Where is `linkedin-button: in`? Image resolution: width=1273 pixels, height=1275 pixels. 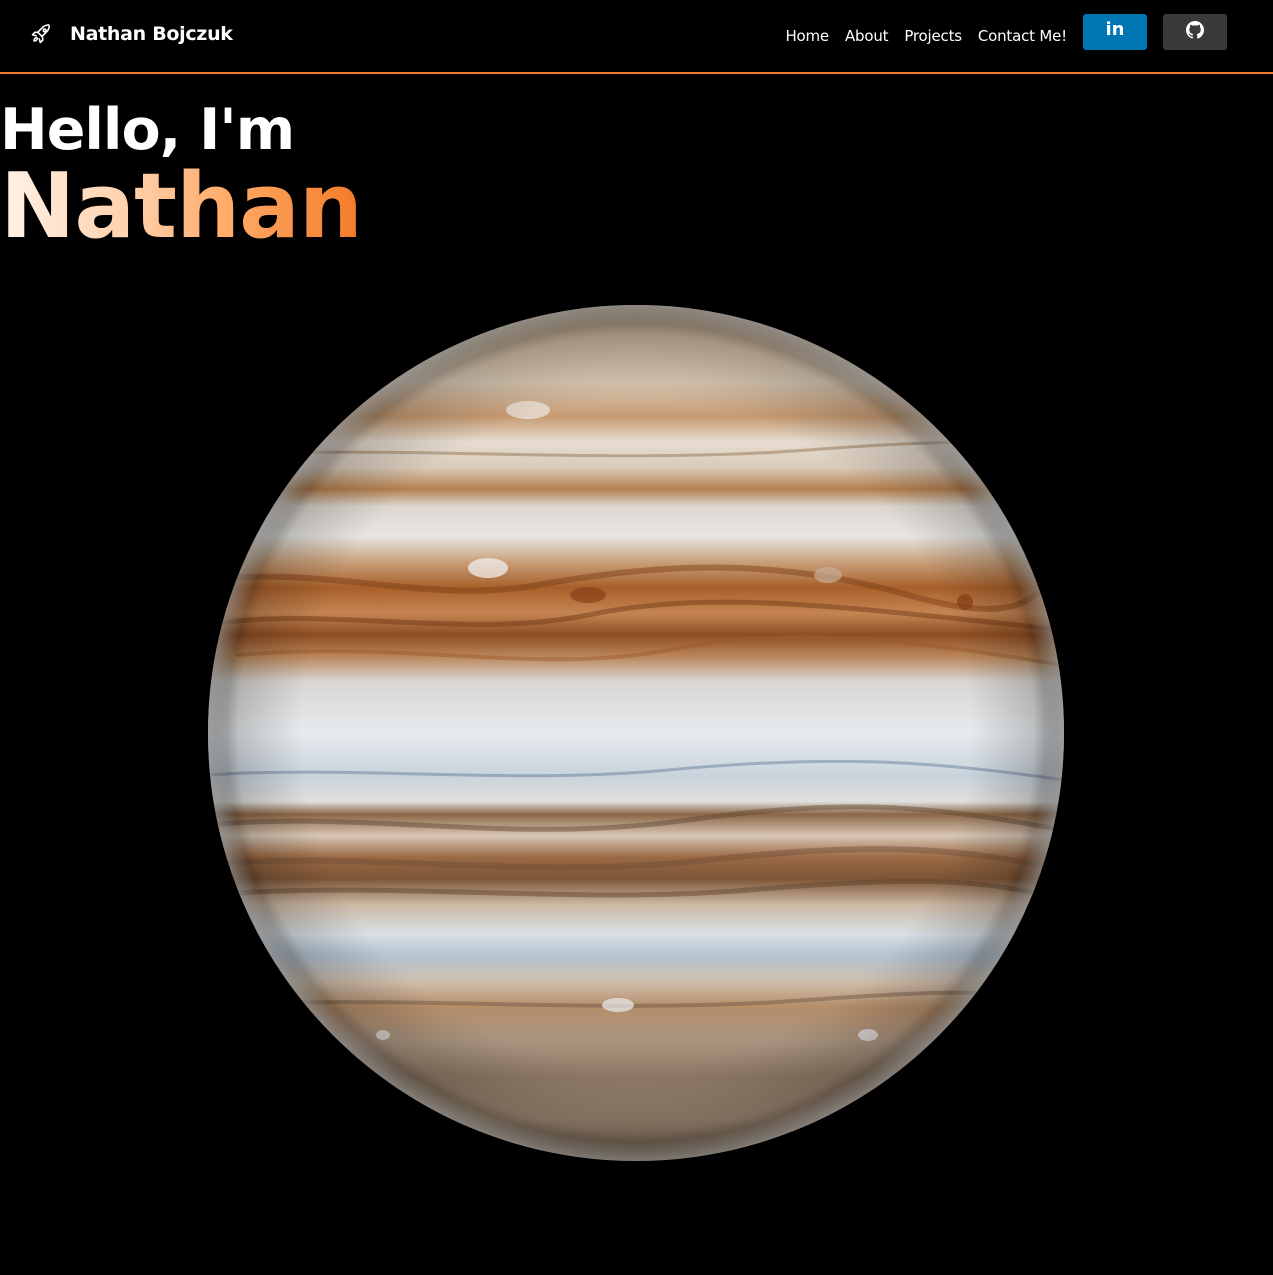 linkedin-button: in is located at coordinates (1115, 32).